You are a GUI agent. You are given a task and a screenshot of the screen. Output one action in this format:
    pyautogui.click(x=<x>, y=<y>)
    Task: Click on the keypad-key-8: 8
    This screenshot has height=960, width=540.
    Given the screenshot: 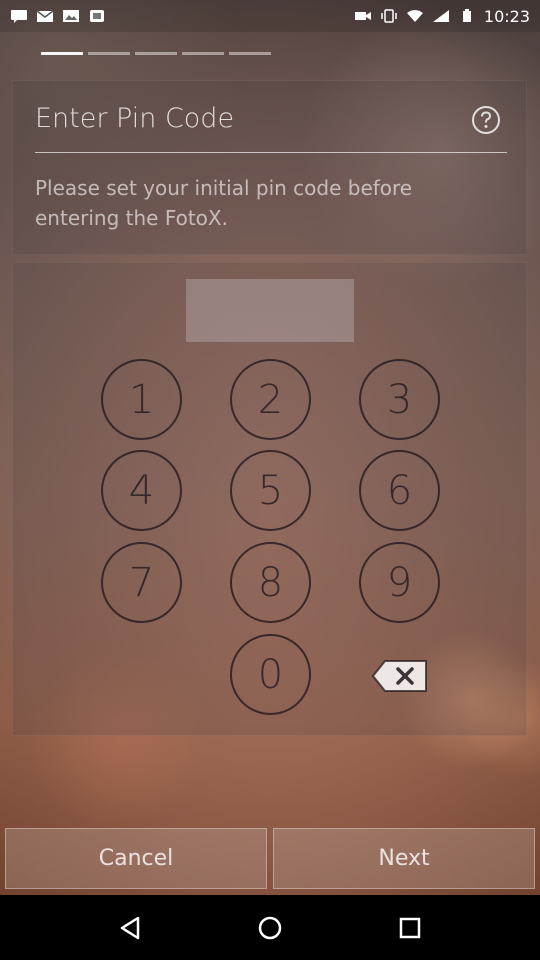 What is the action you would take?
    pyautogui.click(x=270, y=582)
    